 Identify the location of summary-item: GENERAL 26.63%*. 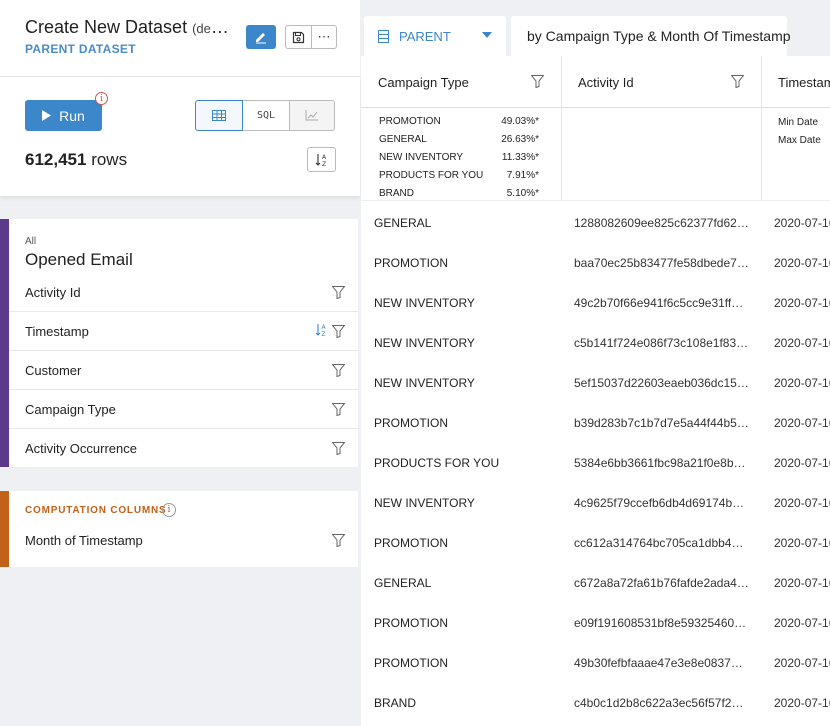
(459, 140).